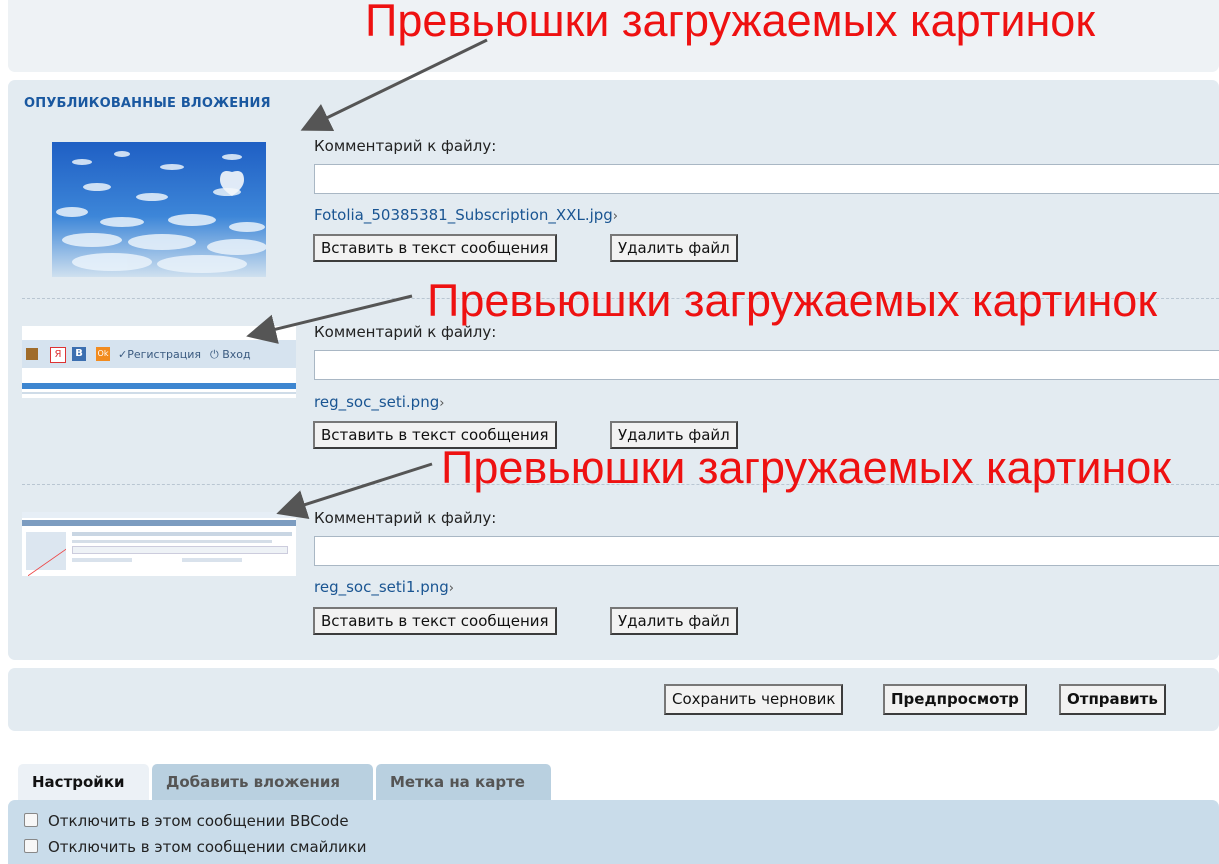 The image size is (1219, 864). I want to click on option-disable-smilies: Отключить в этом сообщении смайлики, so click(195, 847).